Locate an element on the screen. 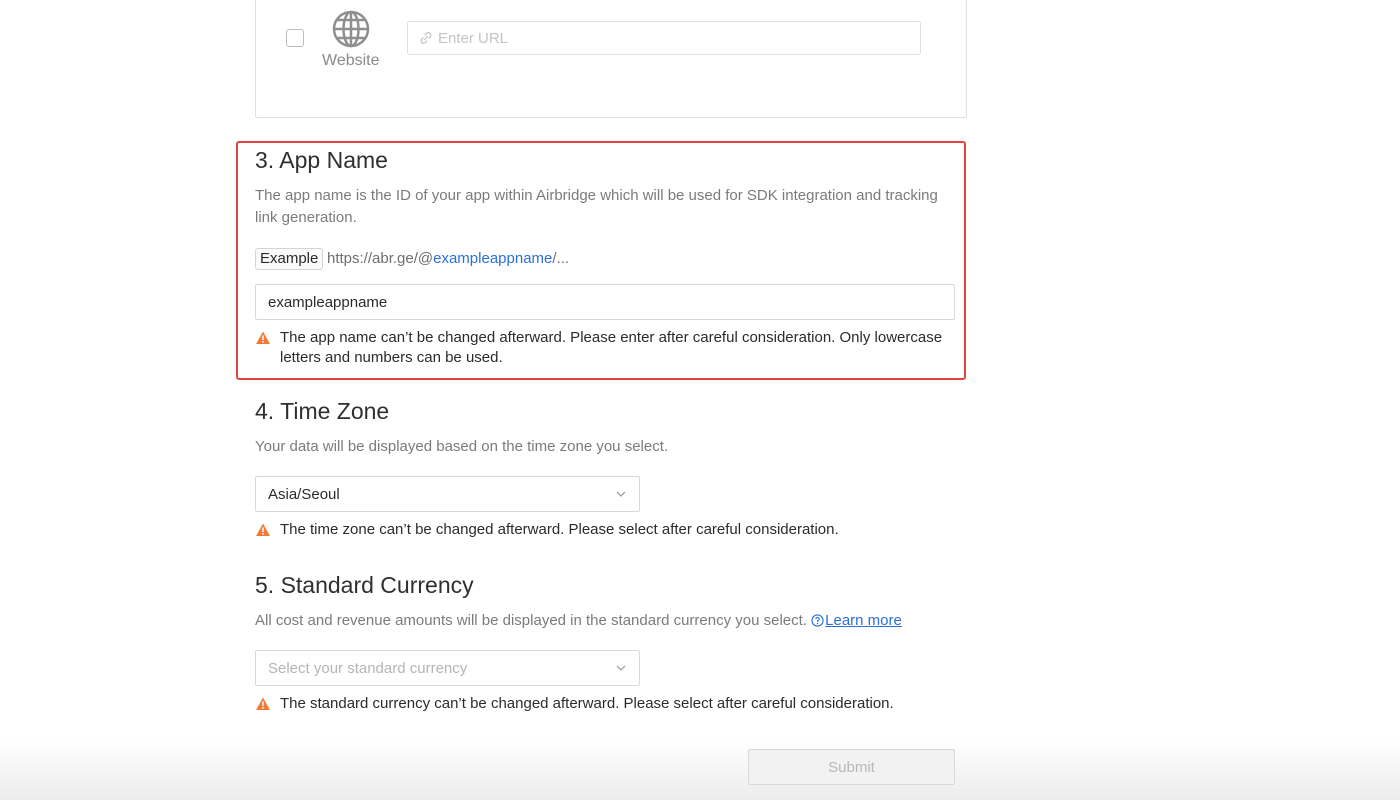  website-url-field is located at coordinates (664, 38).